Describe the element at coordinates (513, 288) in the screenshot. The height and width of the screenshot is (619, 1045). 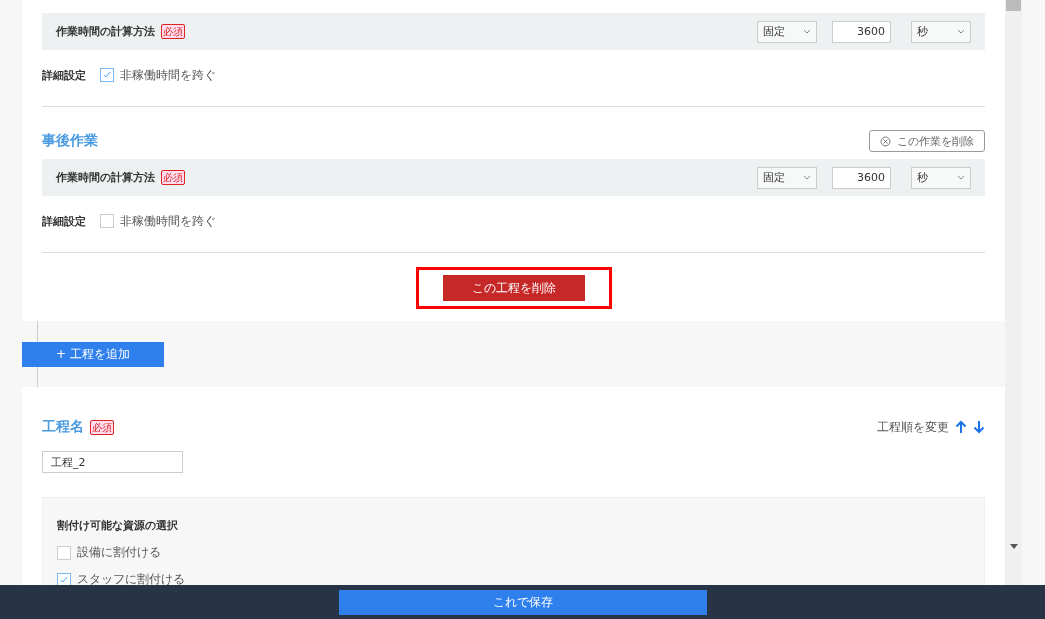
I see `delete-process-button: この工程を削除` at that location.